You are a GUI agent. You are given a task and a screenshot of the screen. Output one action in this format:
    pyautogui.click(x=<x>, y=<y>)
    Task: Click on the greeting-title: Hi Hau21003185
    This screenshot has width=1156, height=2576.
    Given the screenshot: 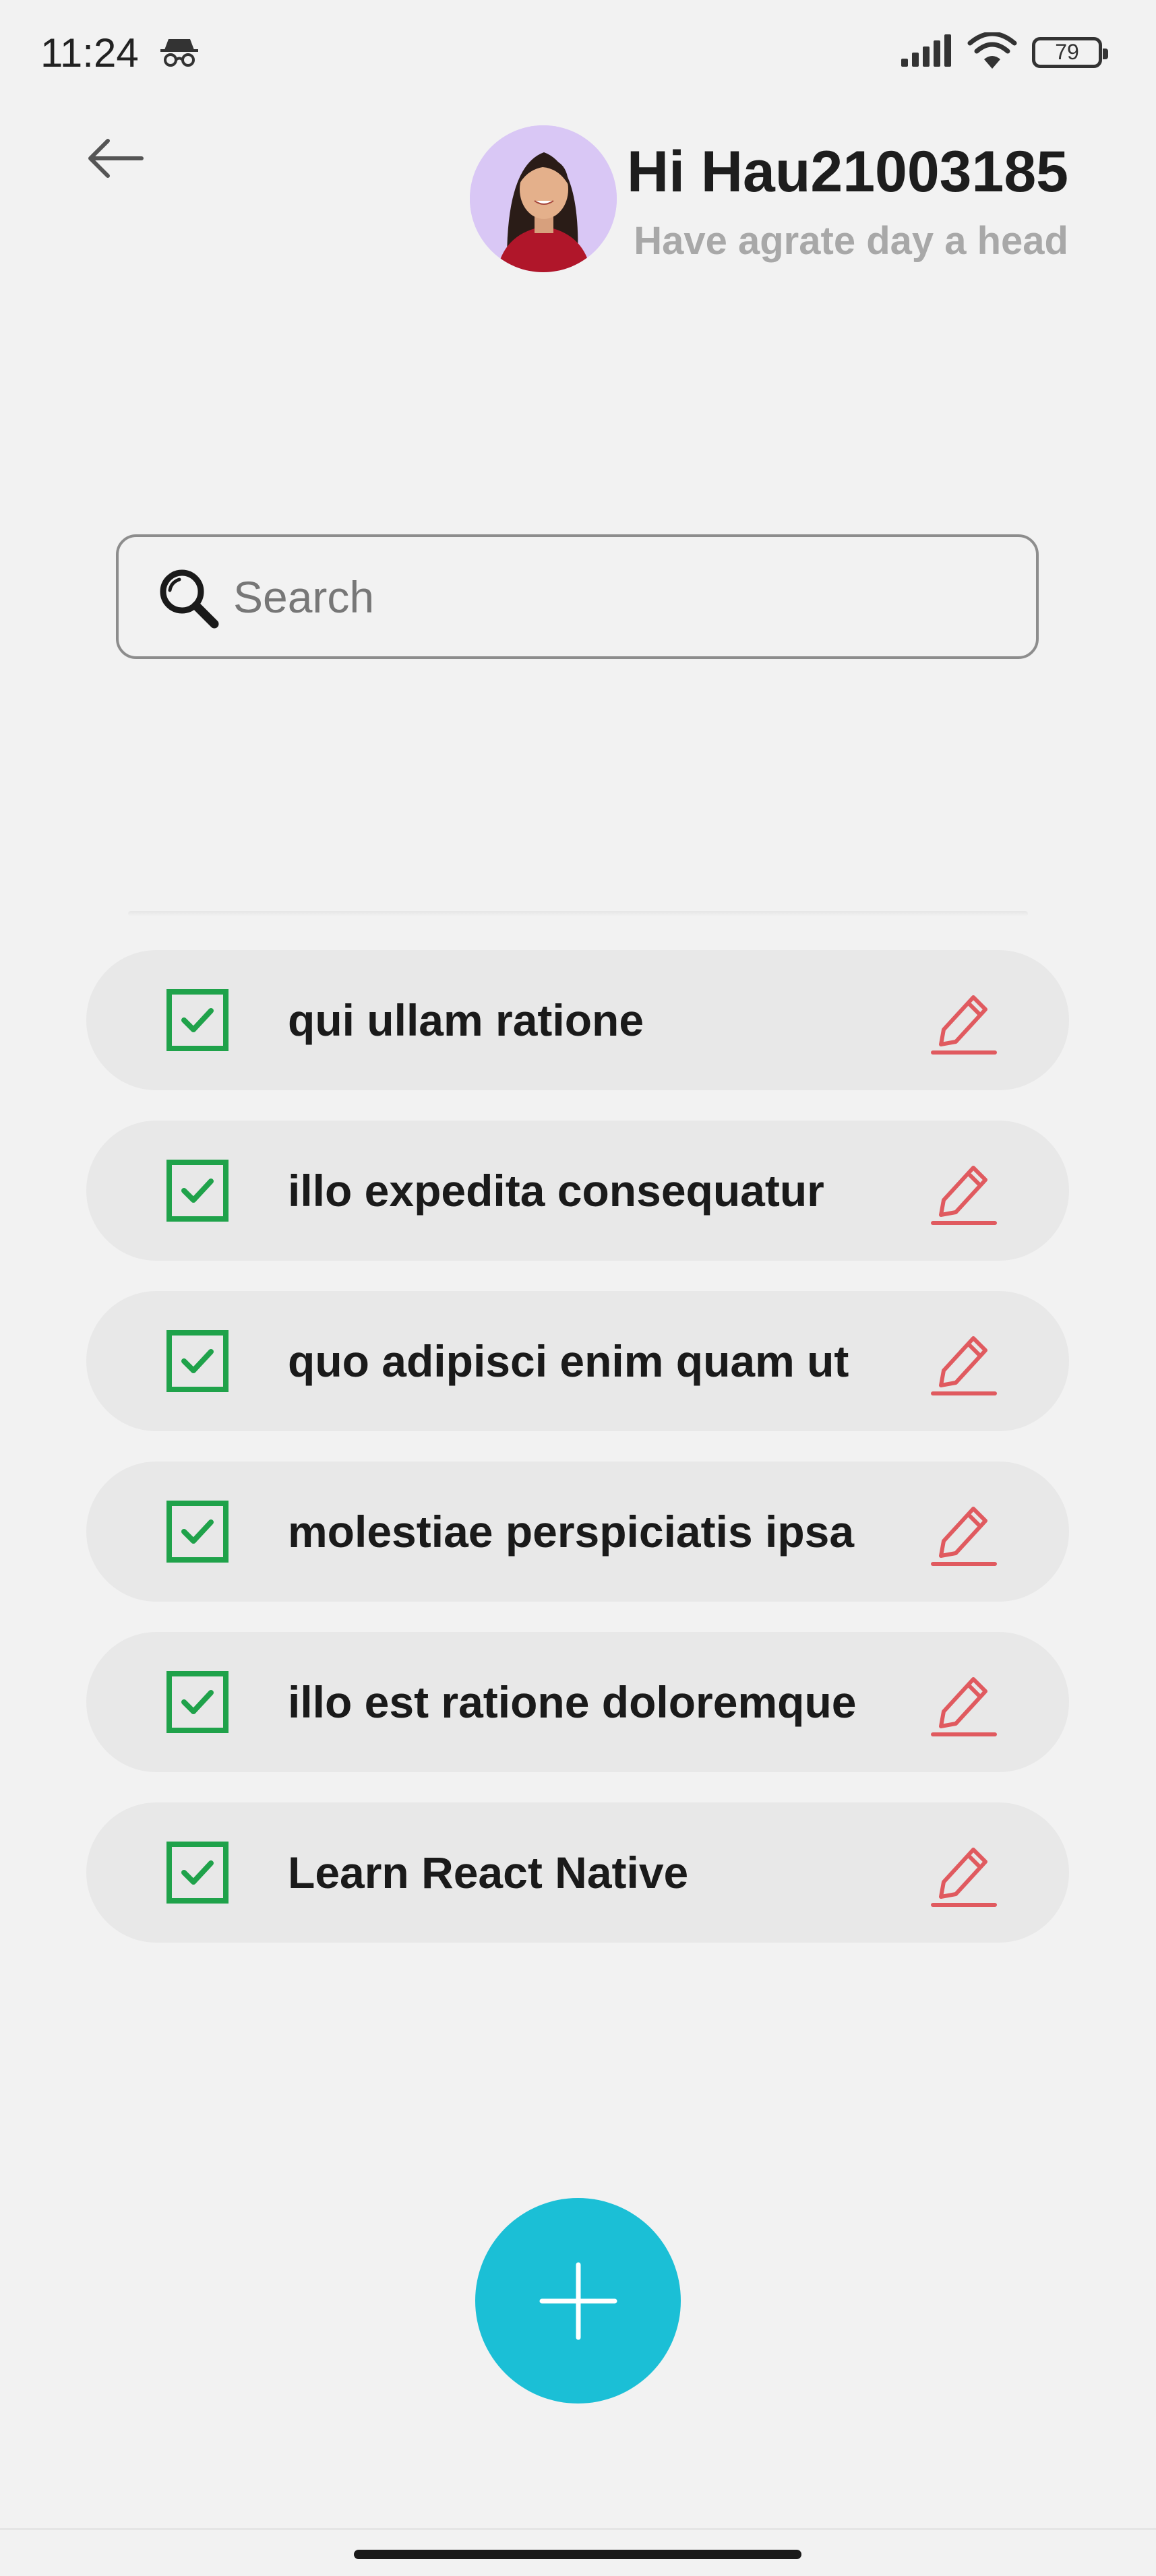 What is the action you would take?
    pyautogui.click(x=847, y=171)
    